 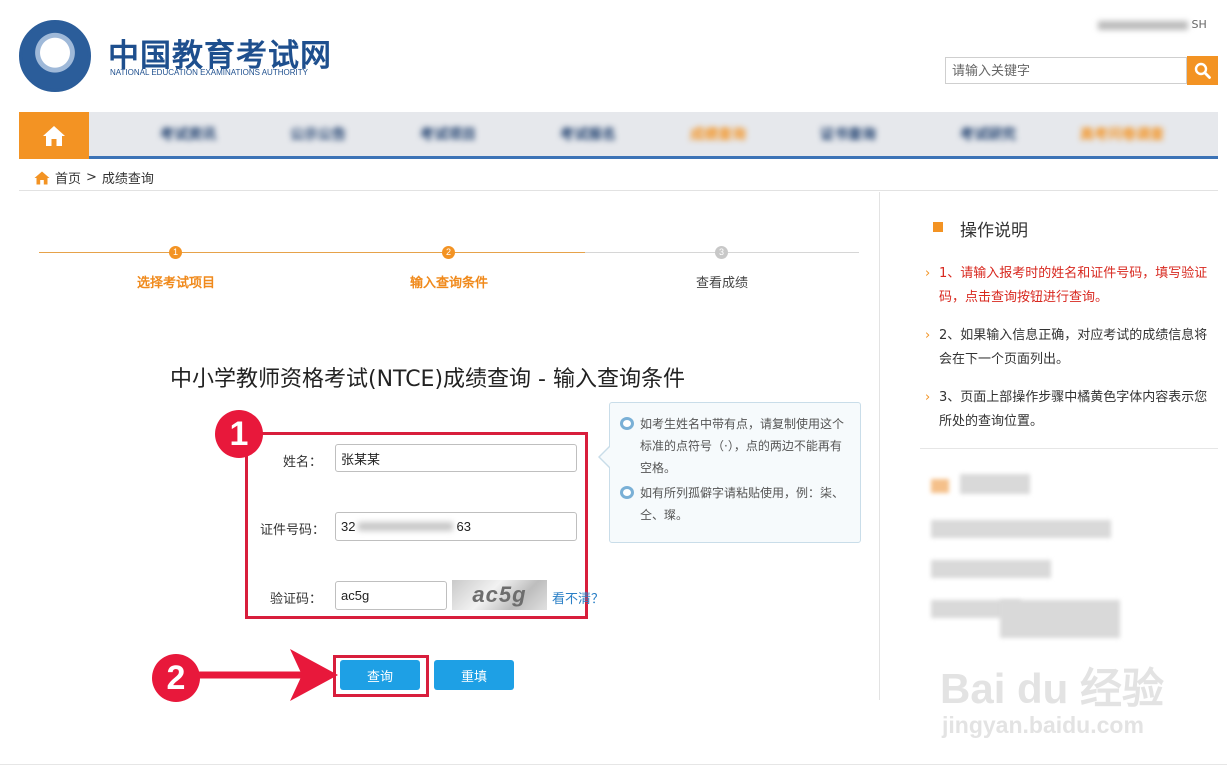 What do you see at coordinates (295, 599) in the screenshot?
I see `captcha-label: 验证码：` at bounding box center [295, 599].